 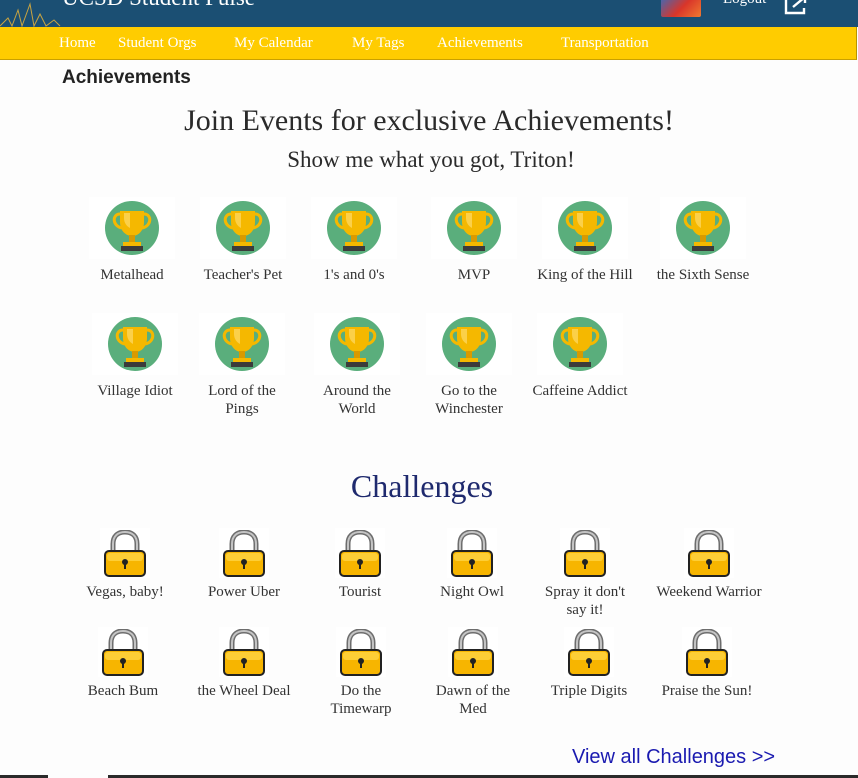 I want to click on achievement-label: the Sixth Sense, so click(x=703, y=275).